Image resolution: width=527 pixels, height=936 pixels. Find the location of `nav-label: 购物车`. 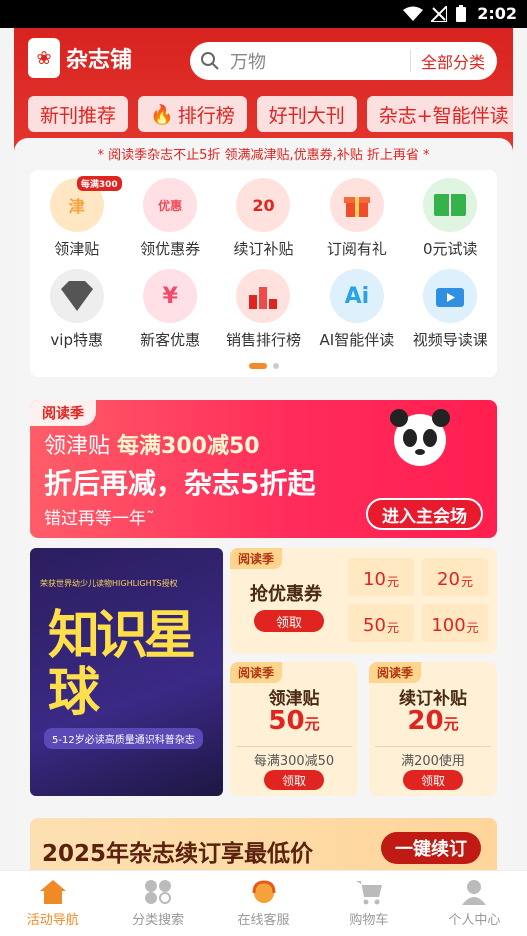

nav-label: 购物车 is located at coordinates (369, 920).